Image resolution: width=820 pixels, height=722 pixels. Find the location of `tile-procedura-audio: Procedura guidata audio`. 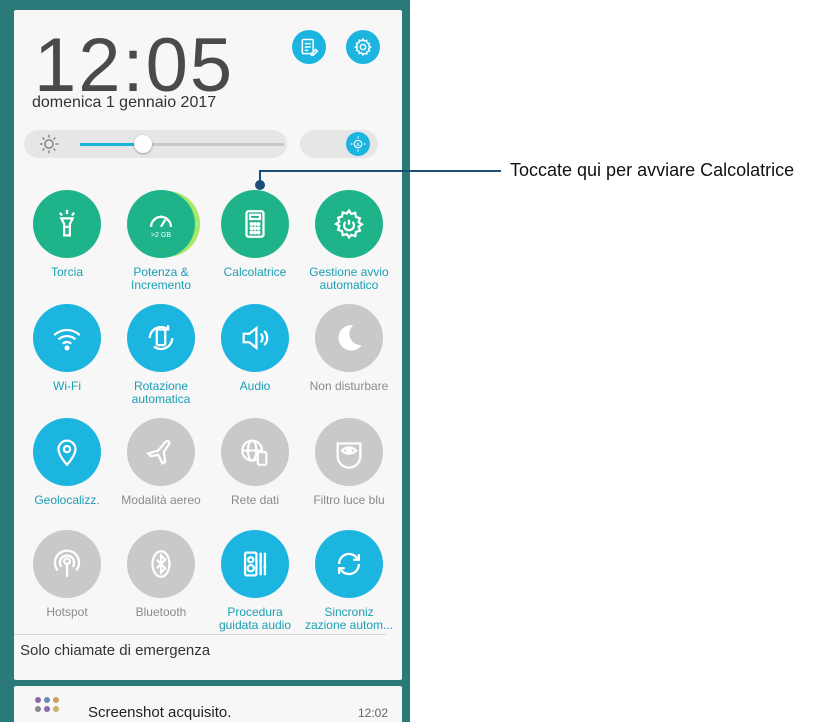

tile-procedura-audio: Procedura guidata audio is located at coordinates (255, 581).